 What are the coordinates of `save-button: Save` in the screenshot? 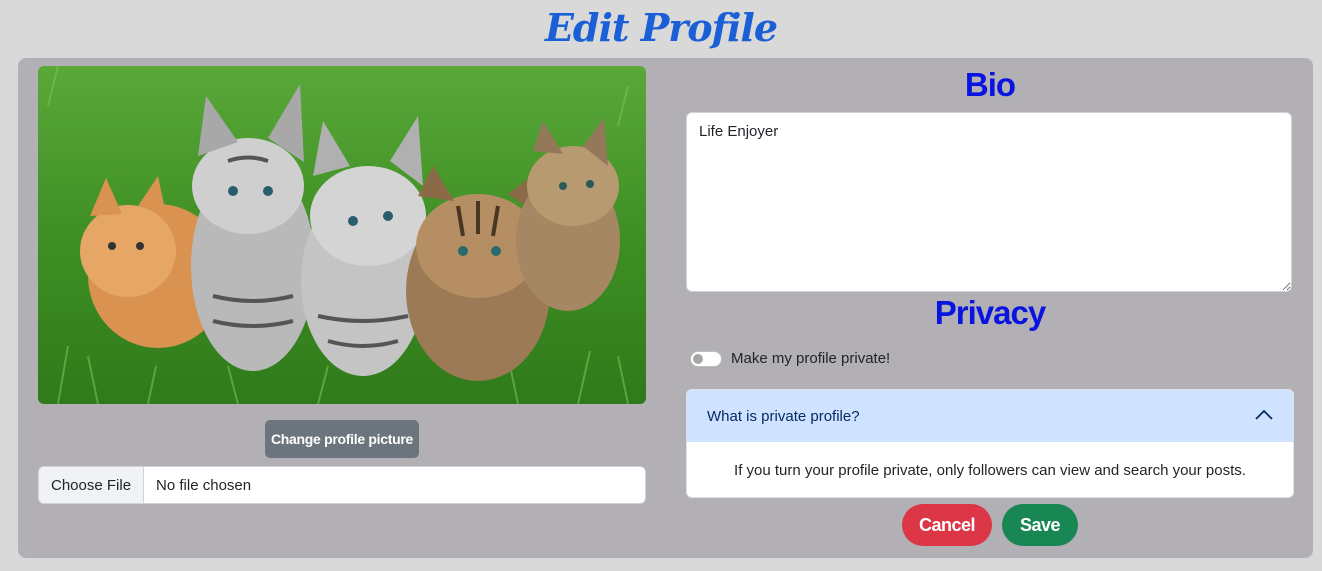 It's located at (1040, 525).